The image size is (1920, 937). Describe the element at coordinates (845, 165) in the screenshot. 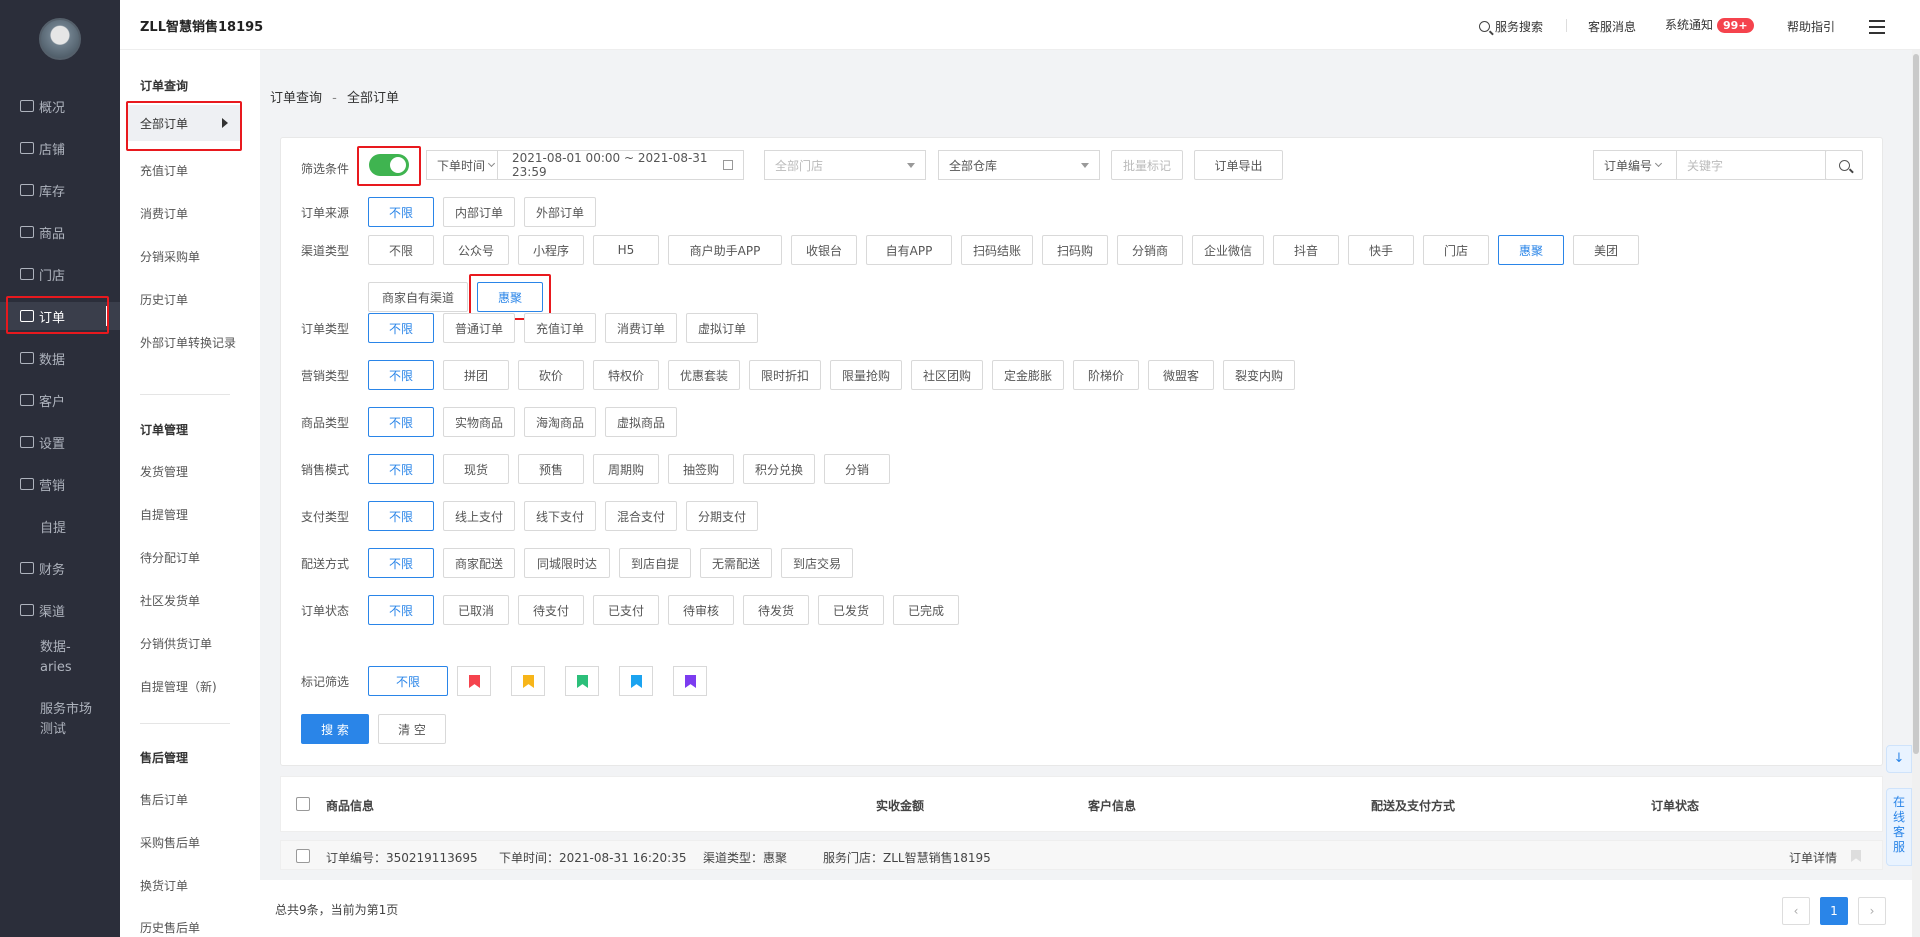

I see `store-select: 全部门店` at that location.